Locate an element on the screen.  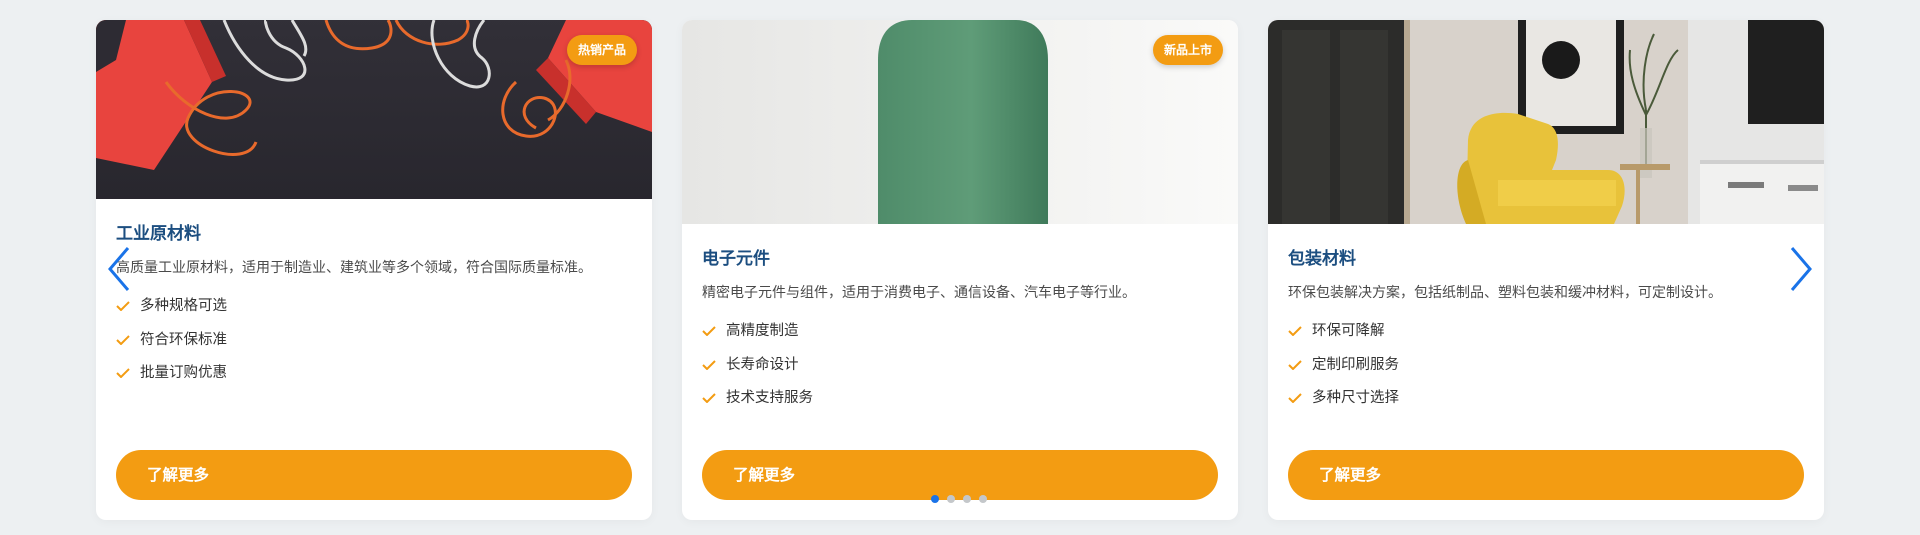
feature-item: 符合环保标准 is located at coordinates (374, 341).